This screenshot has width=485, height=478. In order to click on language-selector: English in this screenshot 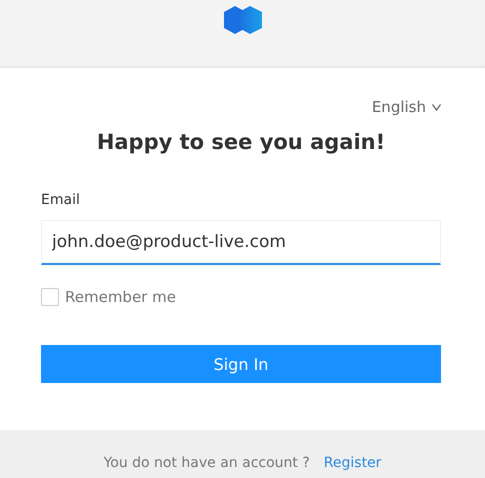, I will do `click(406, 107)`.